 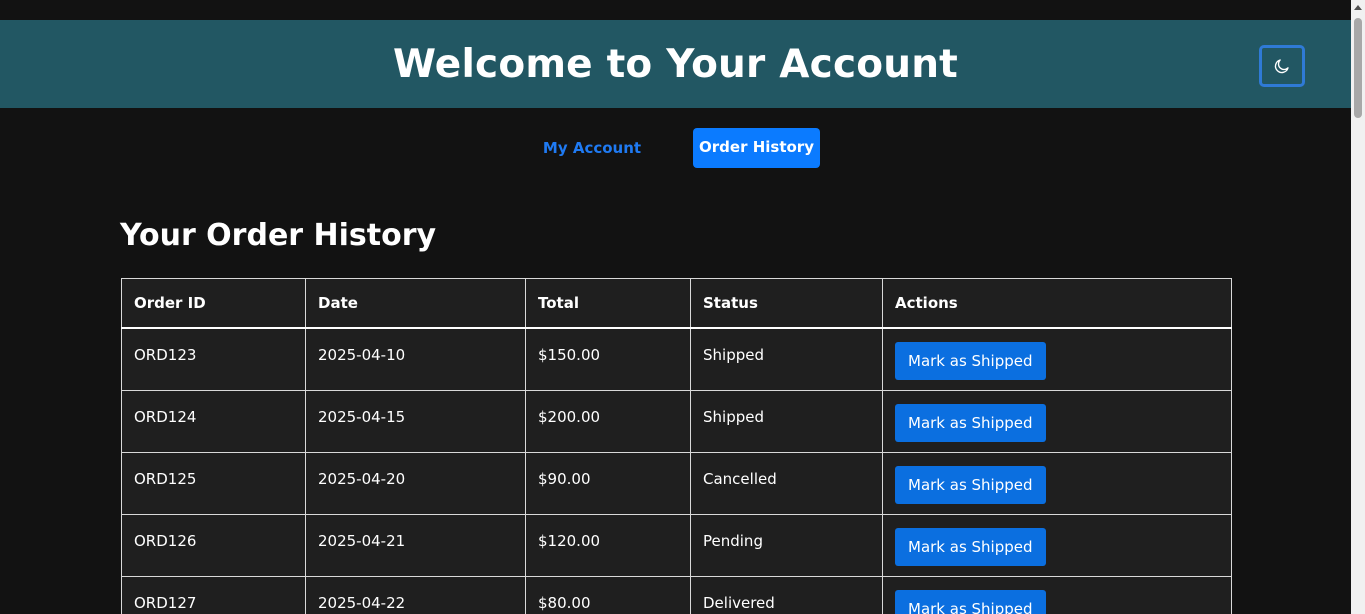 I want to click on page-title: Welcome to Your Account, so click(x=675, y=64).